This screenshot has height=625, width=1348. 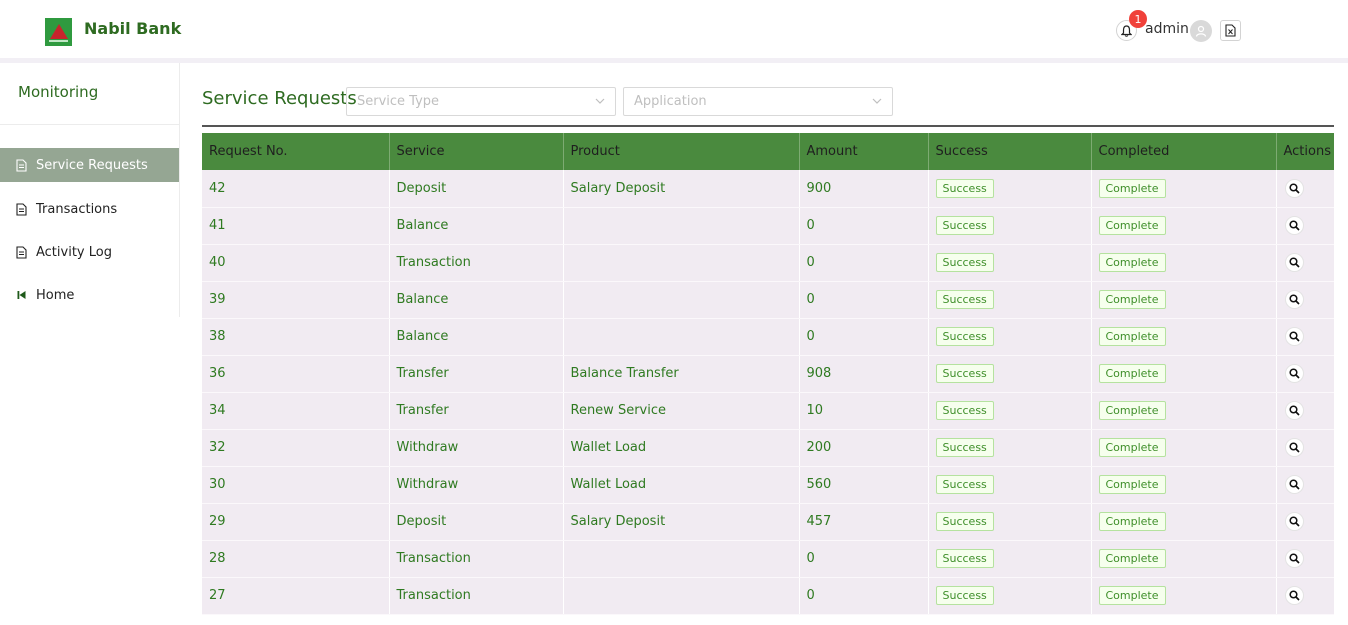 What do you see at coordinates (681, 411) in the screenshot?
I see `cell-product: Renew Service` at bounding box center [681, 411].